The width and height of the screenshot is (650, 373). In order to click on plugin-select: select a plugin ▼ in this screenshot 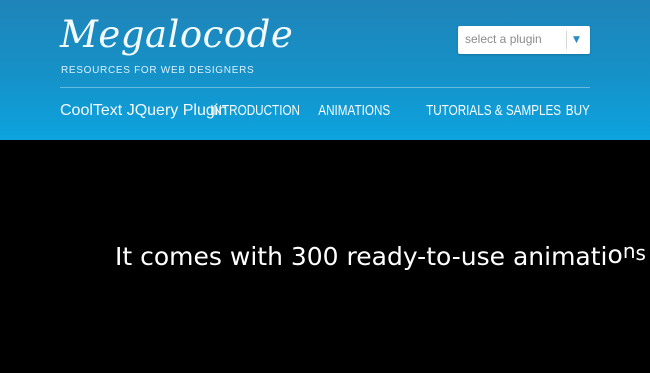, I will do `click(524, 40)`.